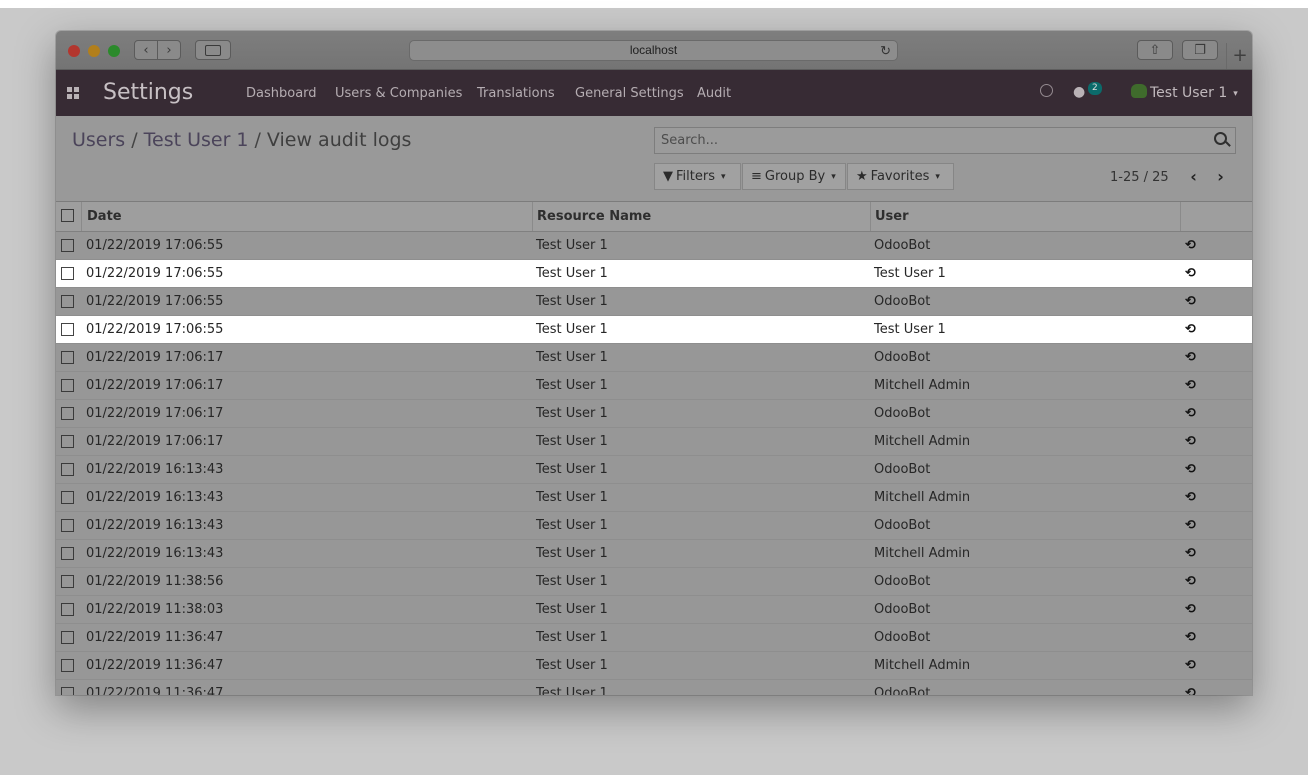 The image size is (1308, 775). I want to click on menu-users-companies: Users & Companies, so click(398, 93).